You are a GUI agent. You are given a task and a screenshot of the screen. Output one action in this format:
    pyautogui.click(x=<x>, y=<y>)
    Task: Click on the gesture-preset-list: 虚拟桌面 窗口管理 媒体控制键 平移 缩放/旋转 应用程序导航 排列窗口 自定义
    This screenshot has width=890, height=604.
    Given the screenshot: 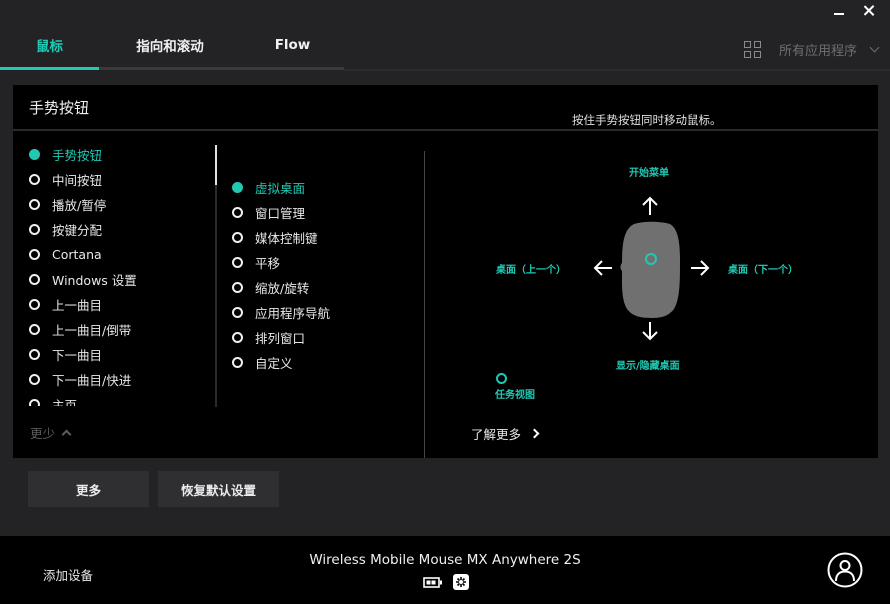 What is the action you would take?
    pyautogui.click(x=322, y=275)
    